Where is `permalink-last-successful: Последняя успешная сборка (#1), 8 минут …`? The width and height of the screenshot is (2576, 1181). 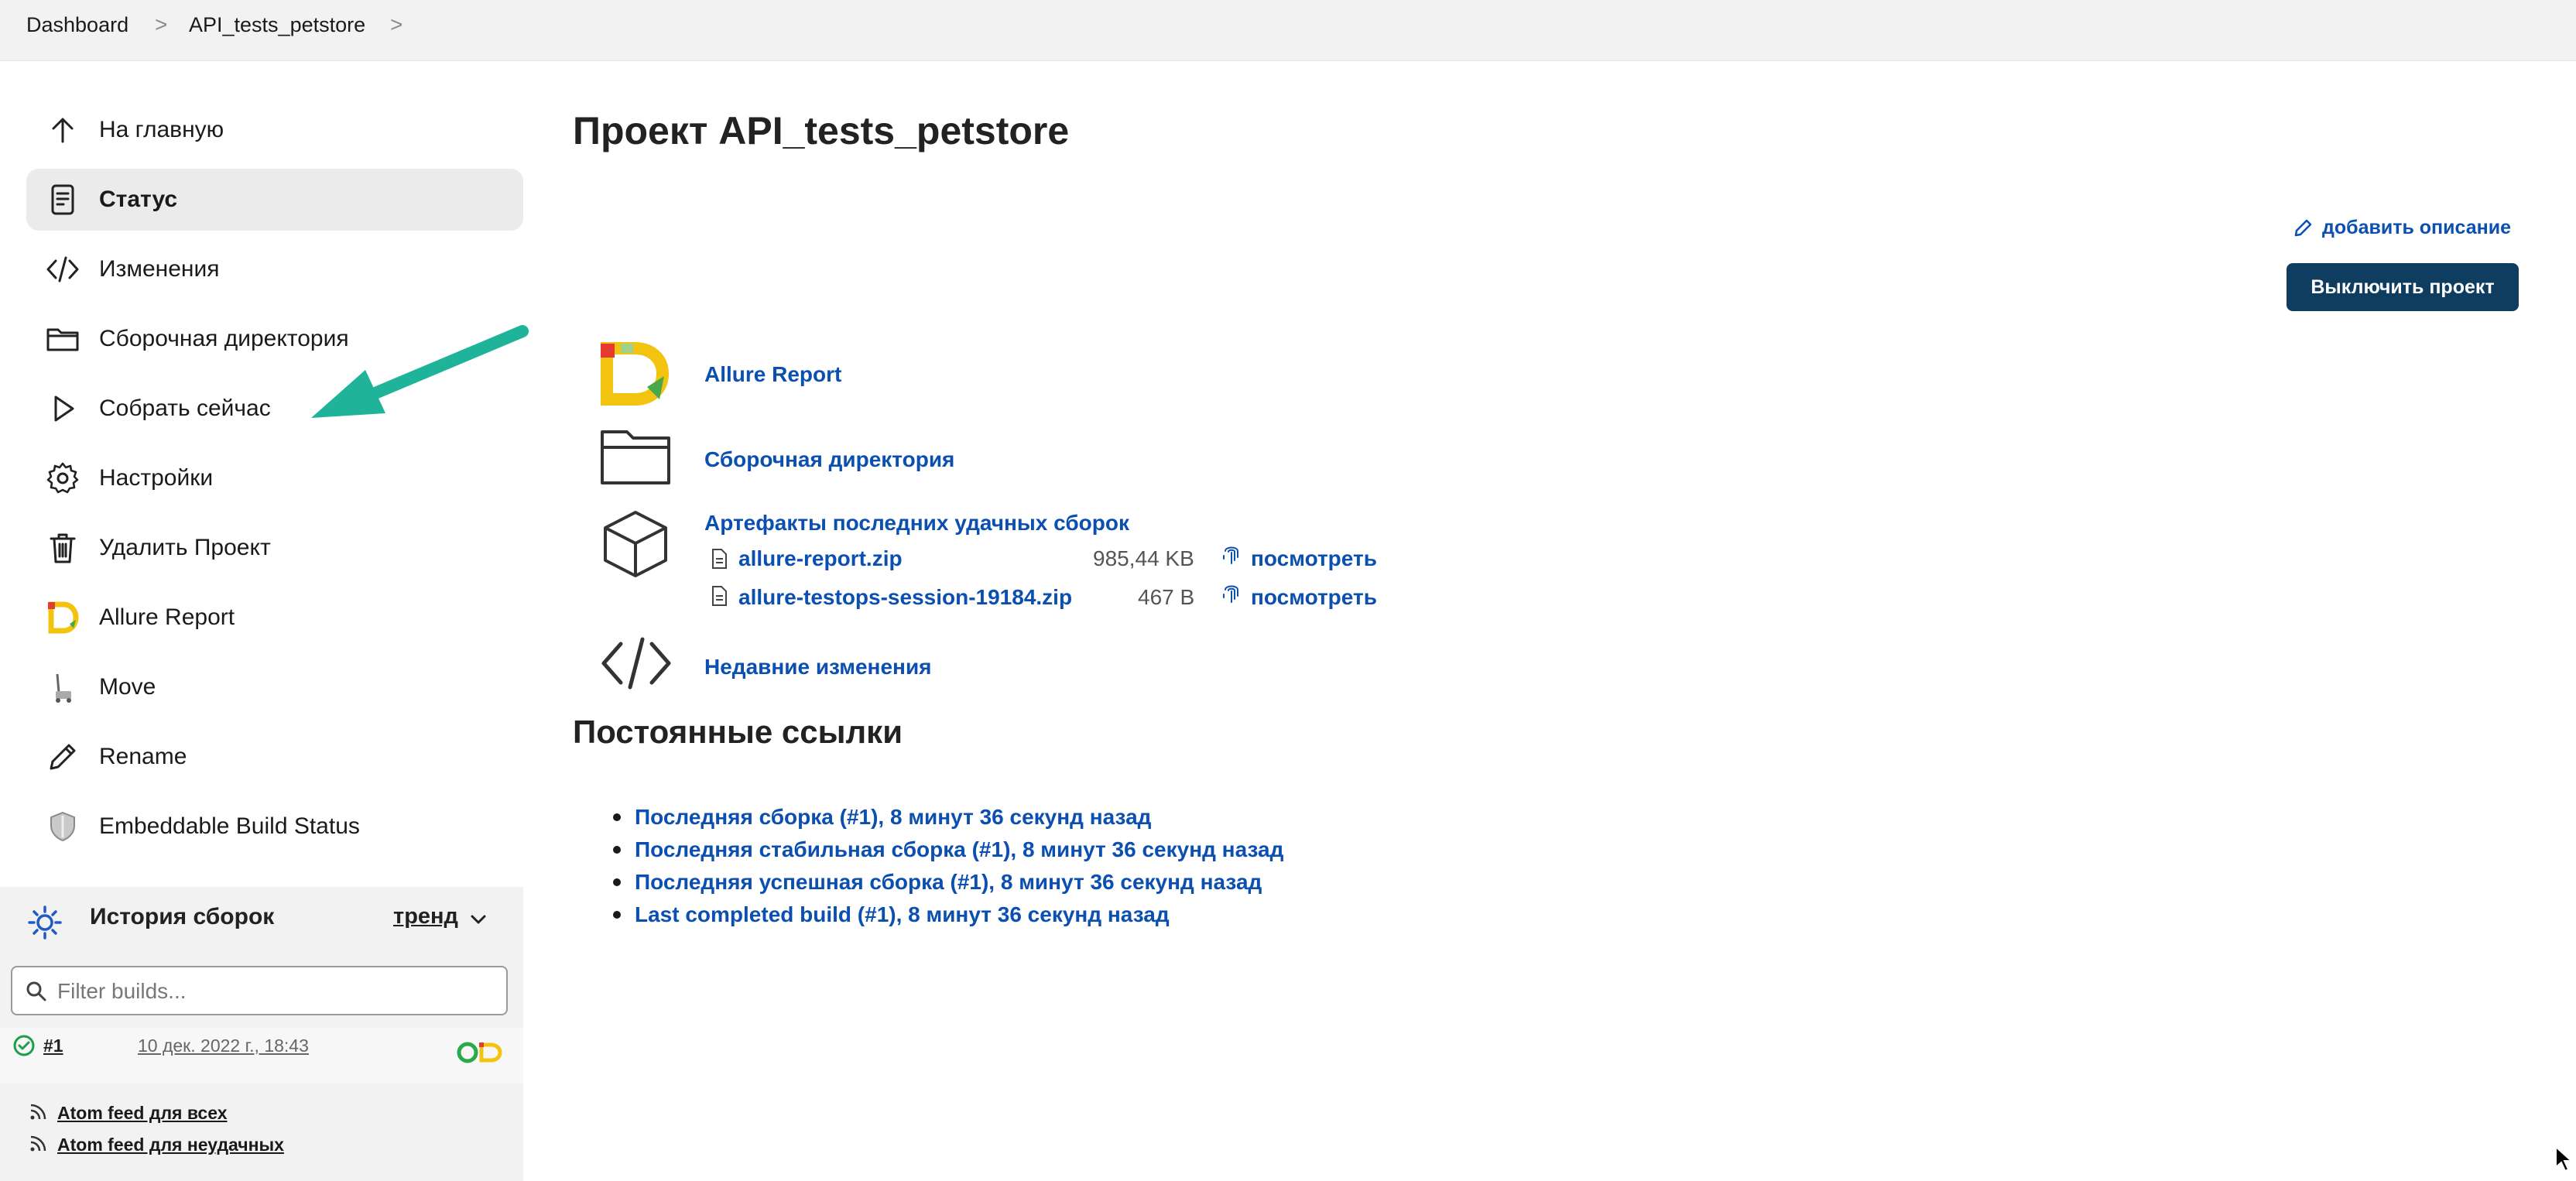
permalink-last-successful: Последняя успешная сборка (#1), 8 минут … is located at coordinates (948, 883).